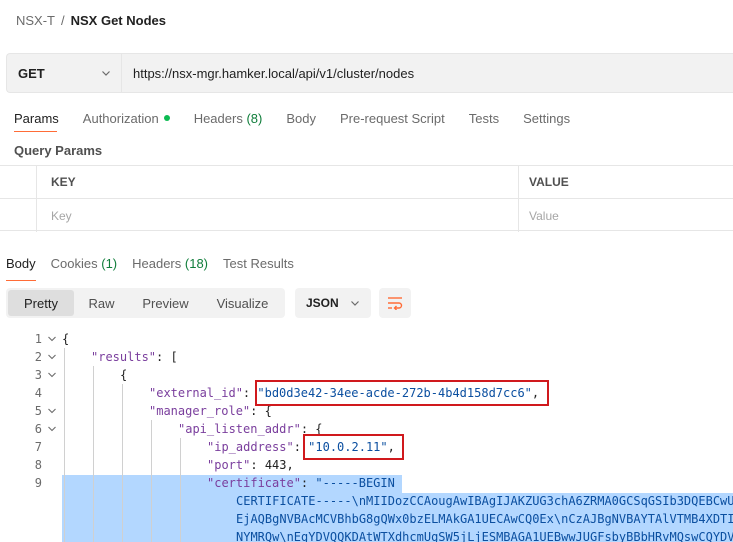  I want to click on tab-response-body-label: Body, so click(21, 263).